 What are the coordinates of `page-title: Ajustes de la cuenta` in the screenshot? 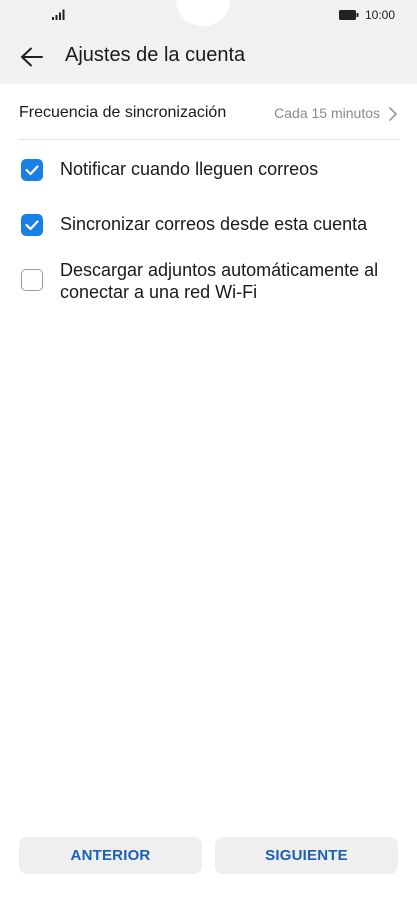 It's located at (155, 55).